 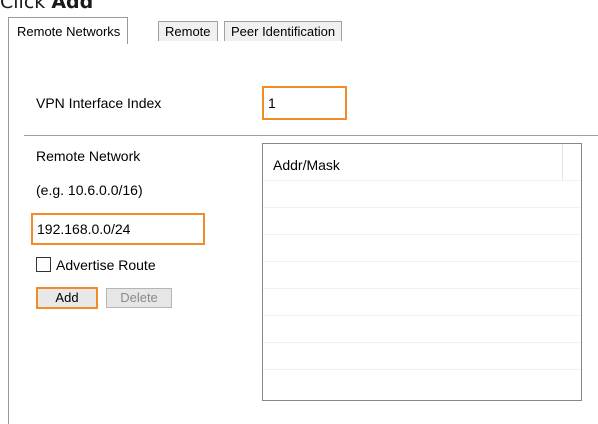 What do you see at coordinates (43, 264) in the screenshot?
I see `advertise-route-checkbox` at bounding box center [43, 264].